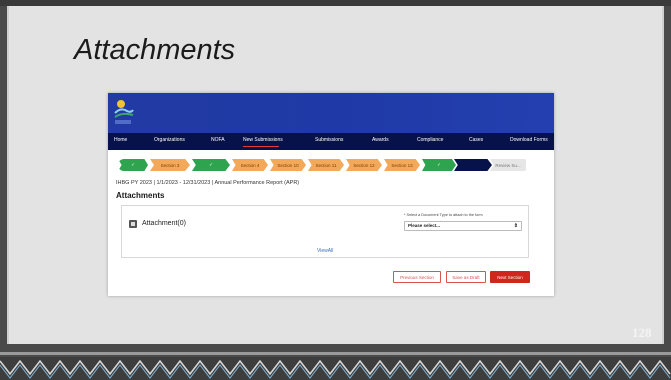 The width and height of the screenshot is (671, 380). What do you see at coordinates (515, 226) in the screenshot?
I see `select-updown-icon: ⇕` at bounding box center [515, 226].